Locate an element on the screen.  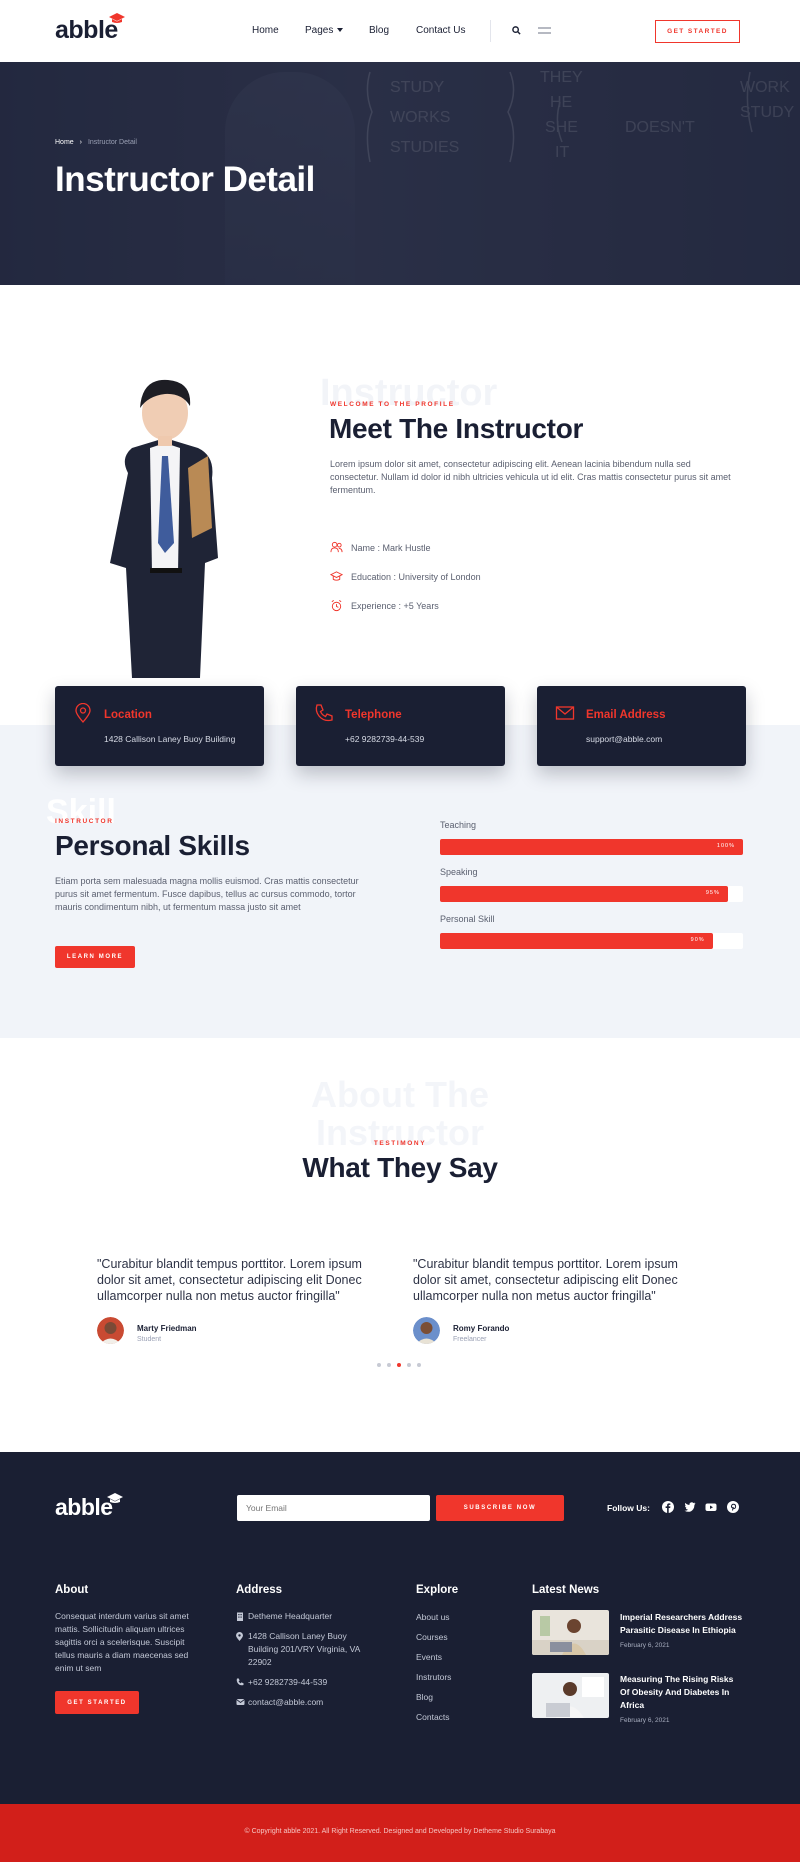
nav-home: Home is located at coordinates (265, 30).